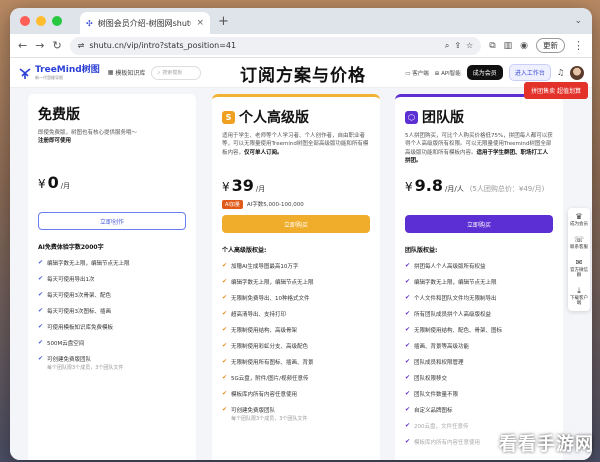 The width and height of the screenshot is (600, 462). I want to click on feature-sublabel: 每个团队限3个成员，3个团队文件, so click(85, 368).